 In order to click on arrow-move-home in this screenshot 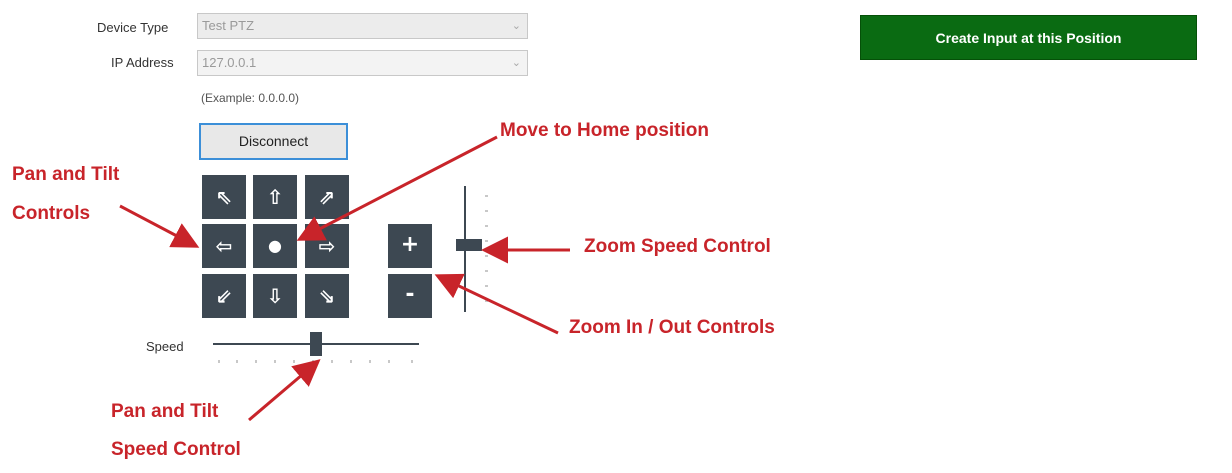, I will do `click(397, 188)`.